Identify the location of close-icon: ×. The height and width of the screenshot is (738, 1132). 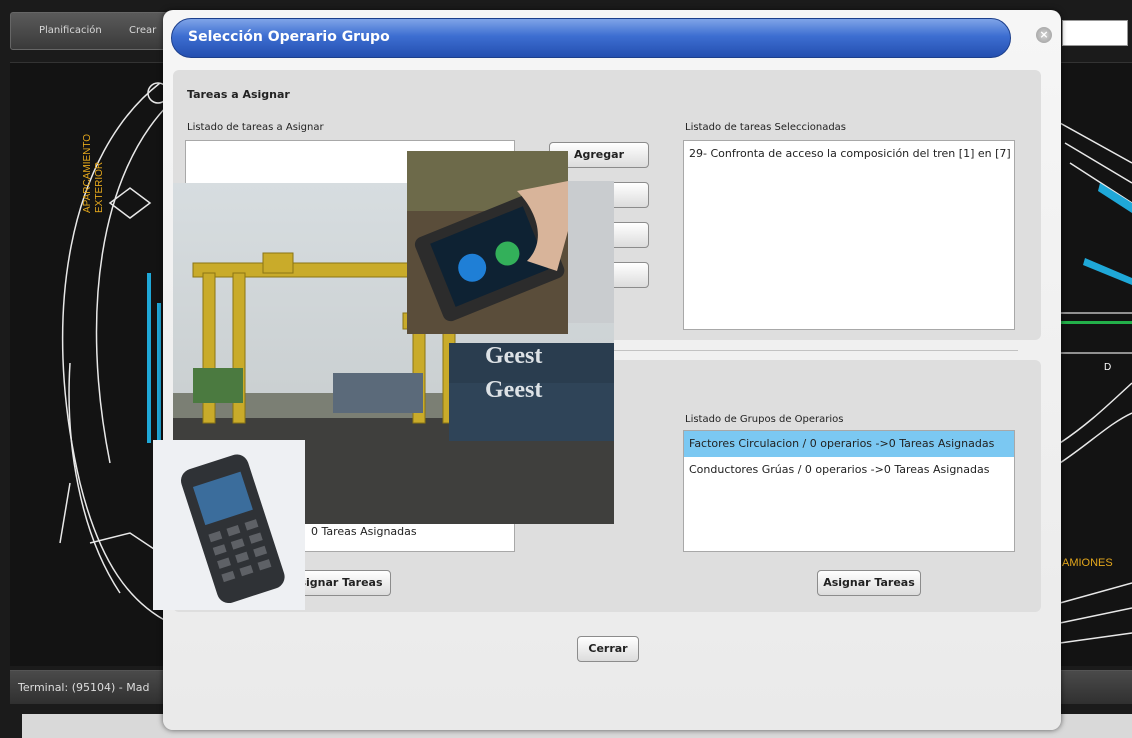
(1044, 35).